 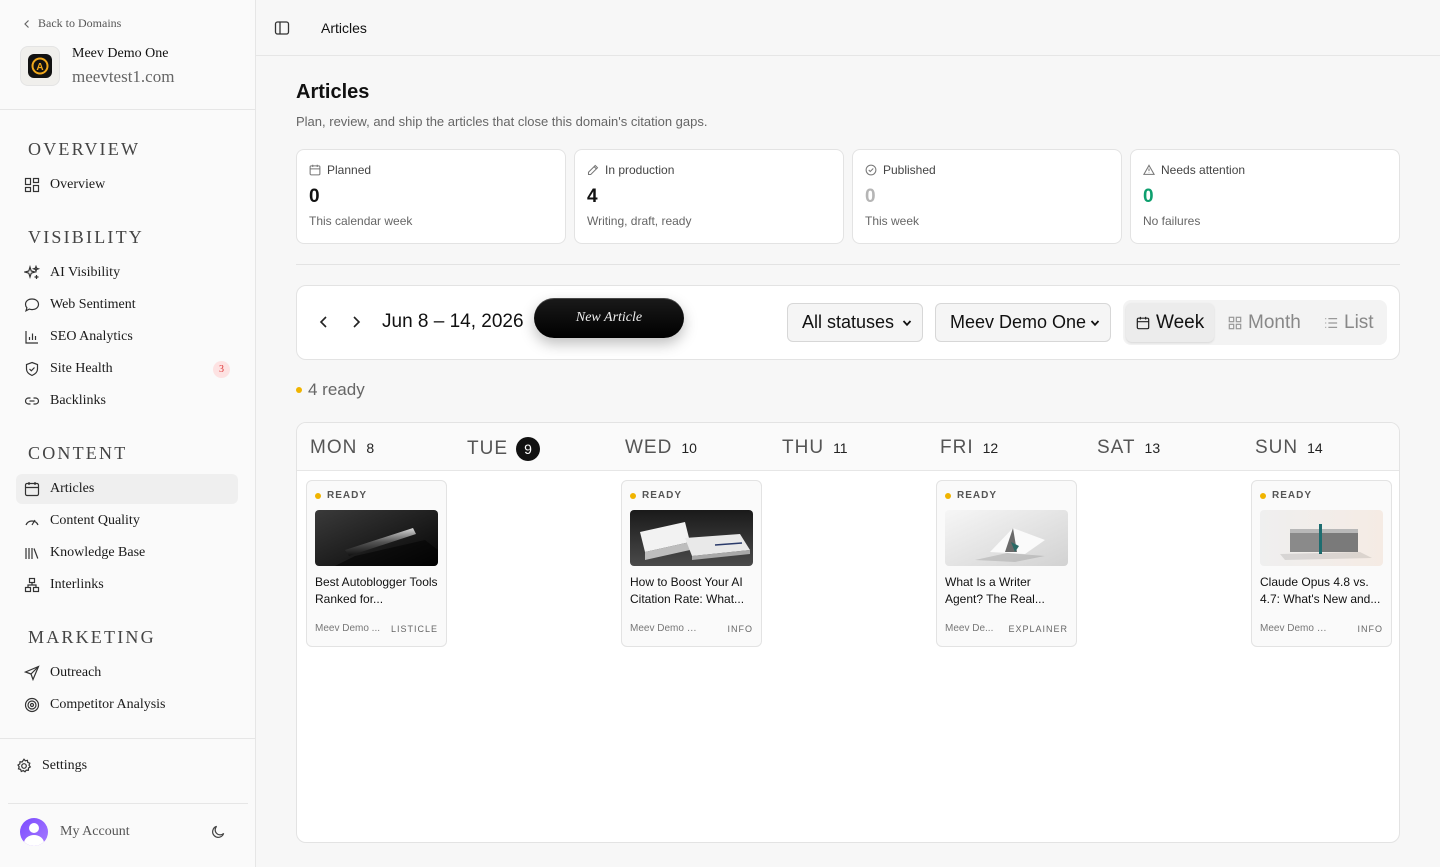 I want to click on paper-stack-image, so click(x=691, y=538).